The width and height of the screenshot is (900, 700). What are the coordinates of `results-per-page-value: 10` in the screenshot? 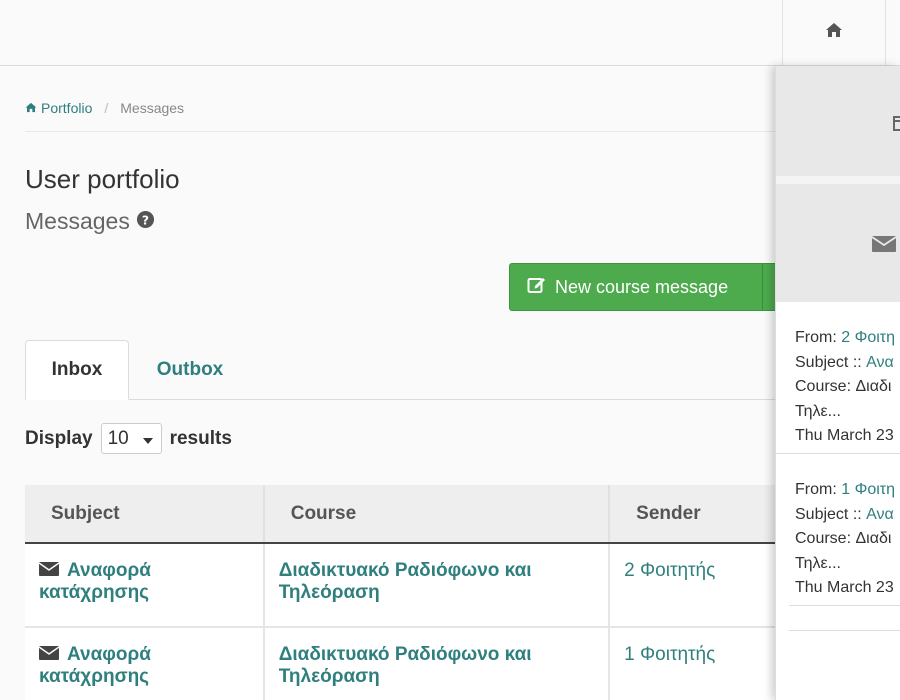 It's located at (118, 438).